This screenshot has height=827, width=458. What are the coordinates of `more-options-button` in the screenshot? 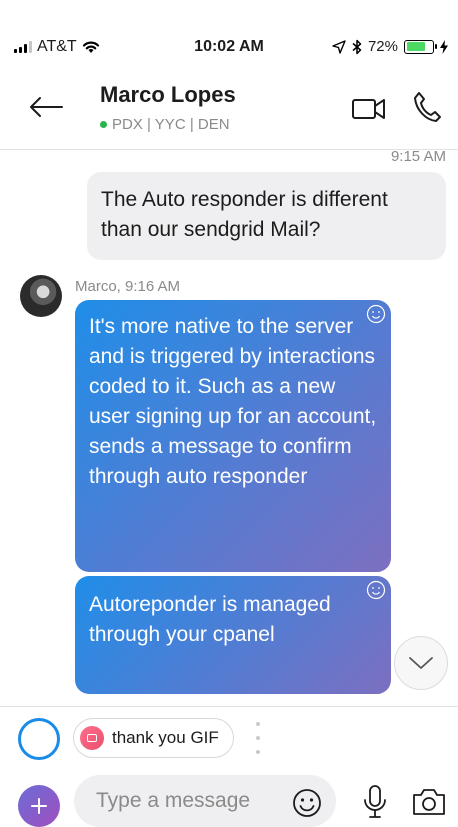 It's located at (258, 738).